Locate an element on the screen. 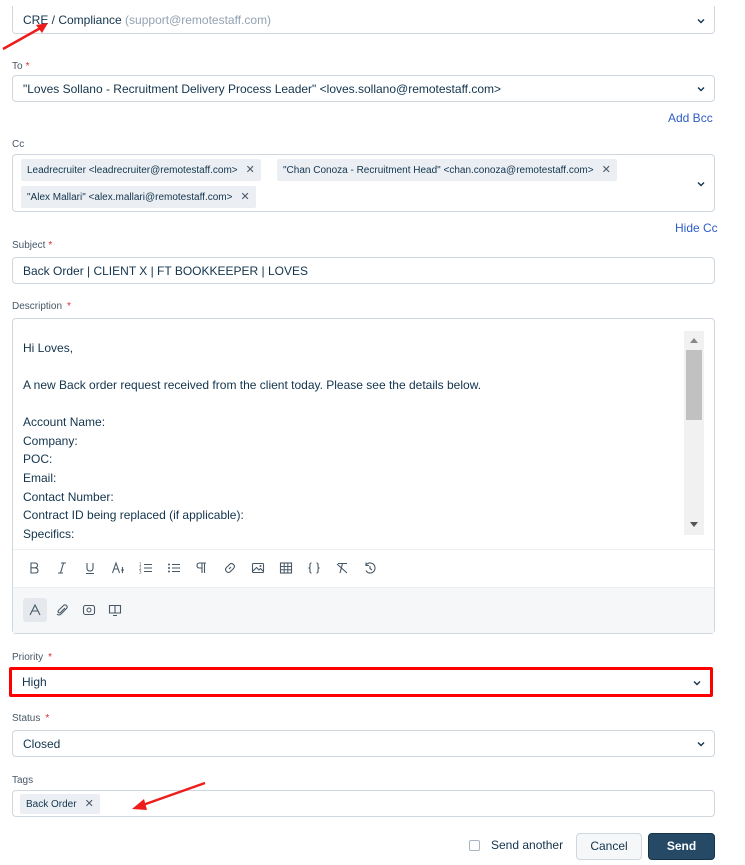 Image resolution: width=745 pixels, height=865 pixels. description-line: Contact Number: is located at coordinates (68, 497).